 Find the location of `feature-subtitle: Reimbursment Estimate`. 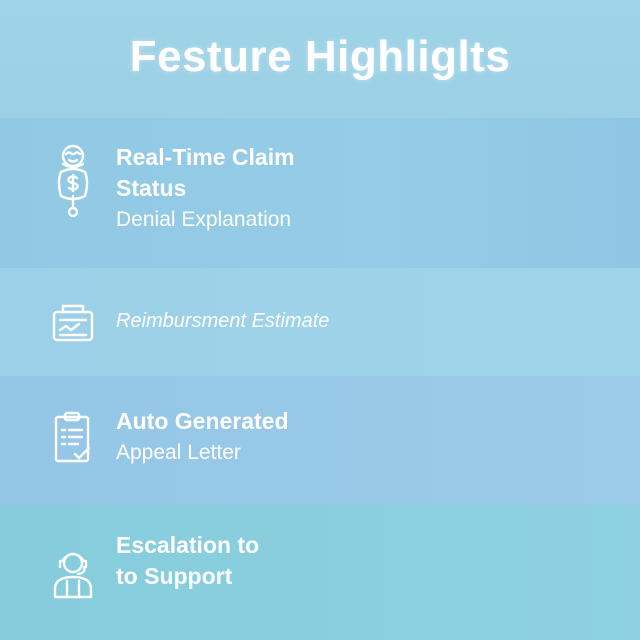

feature-subtitle: Reimbursment Estimate is located at coordinates (223, 321).